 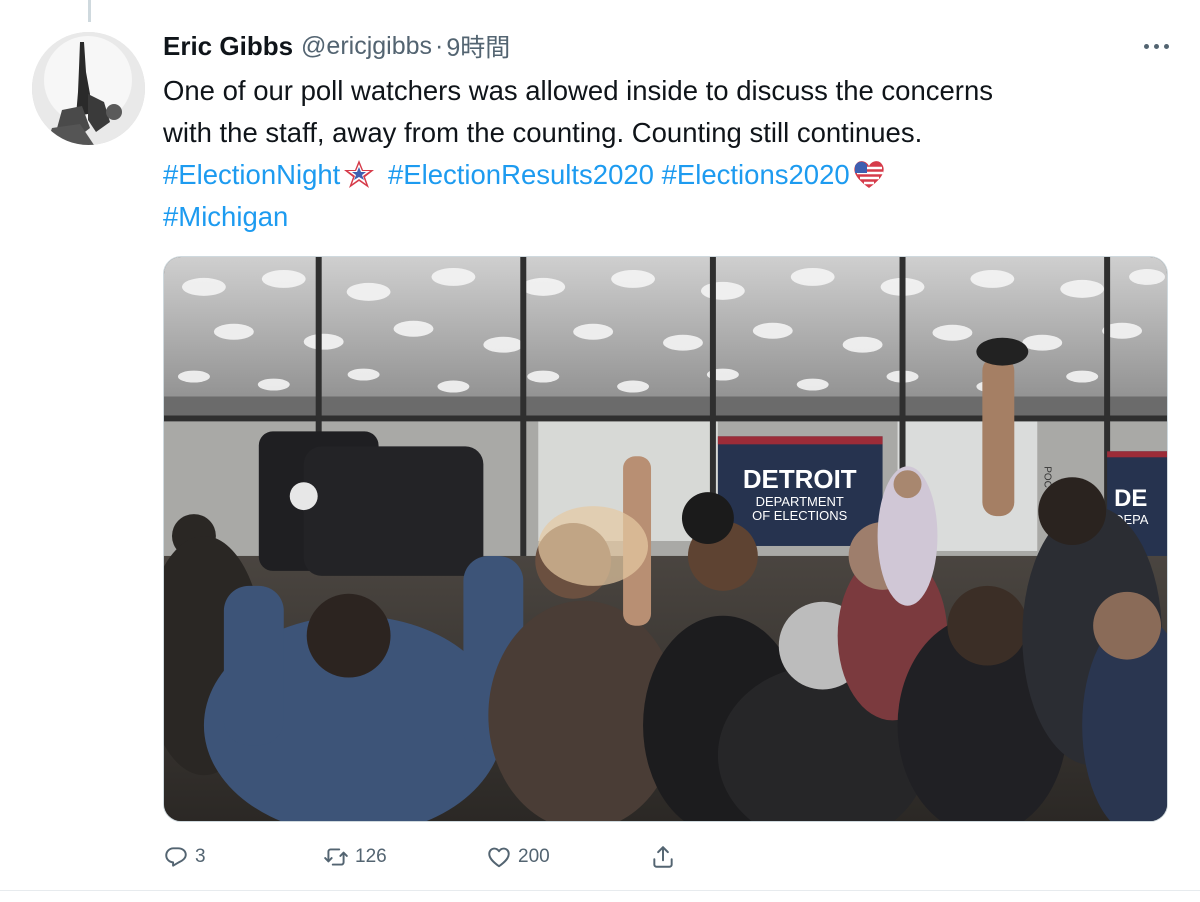 I want to click on retweet-button: 126, so click(x=355, y=857).